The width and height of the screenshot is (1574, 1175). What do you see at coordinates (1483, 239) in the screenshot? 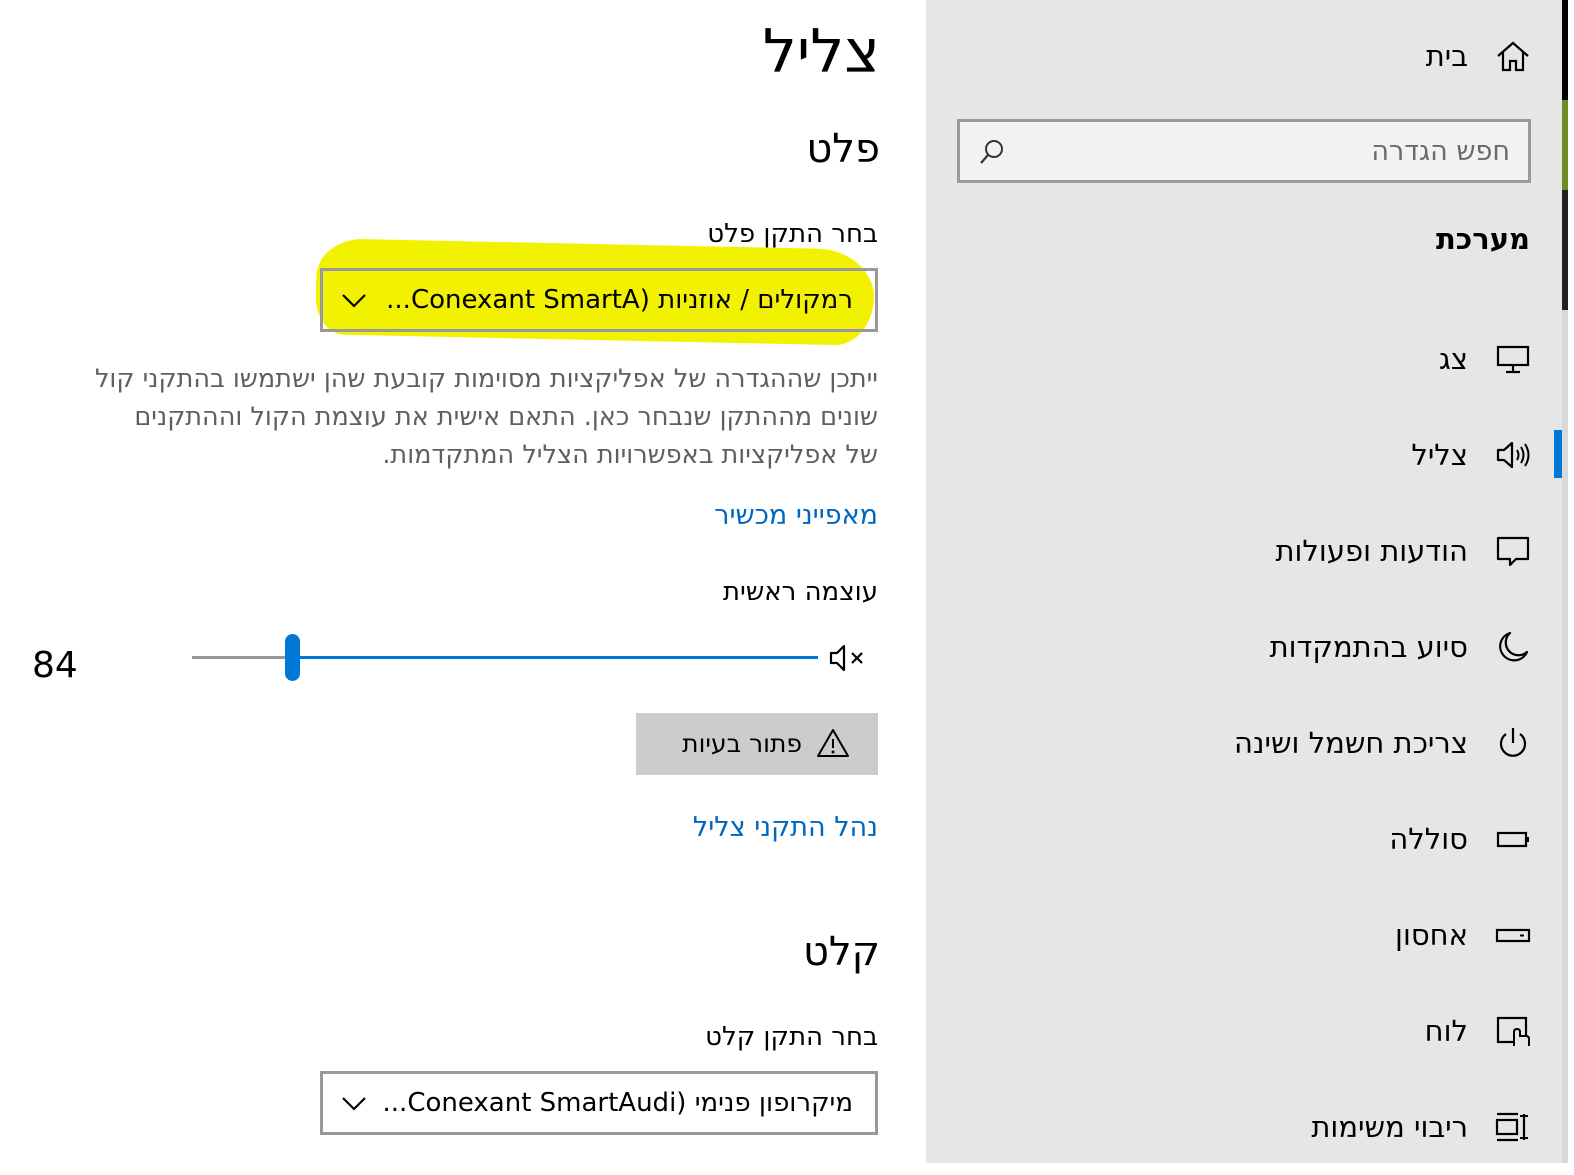
I see `nav-section-title: מערכת` at bounding box center [1483, 239].